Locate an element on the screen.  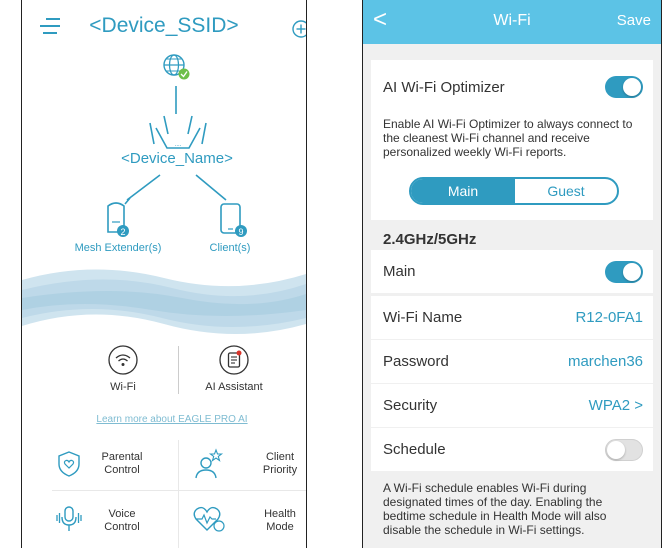
security-row: Security WPA2 > is located at coordinates (512, 405).